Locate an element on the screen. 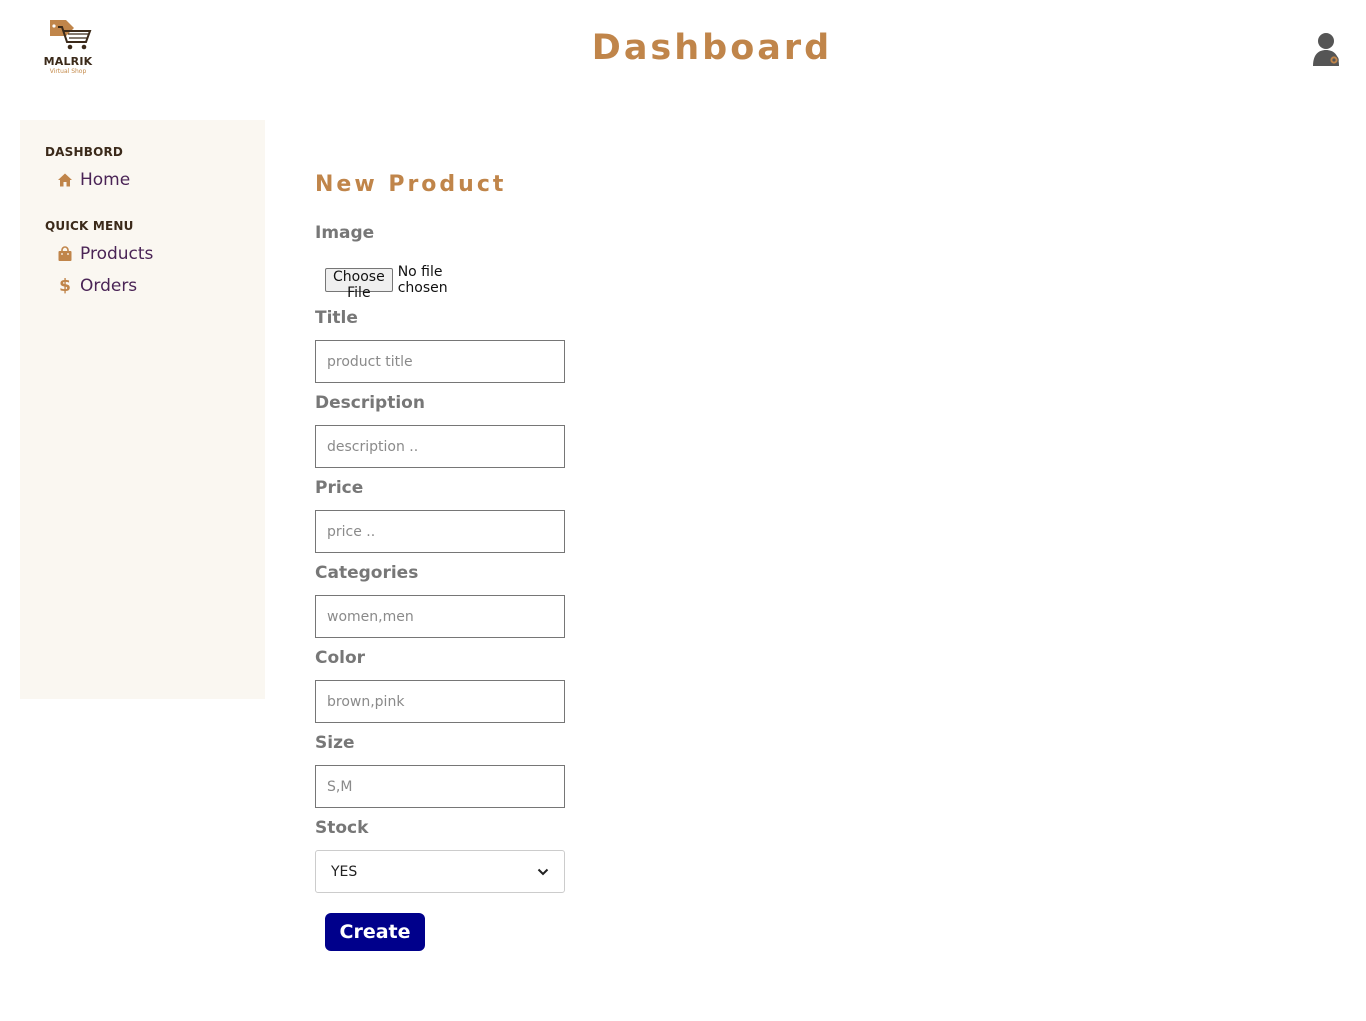 The height and width of the screenshot is (1021, 1366). stock-selected-value: YES is located at coordinates (344, 871).